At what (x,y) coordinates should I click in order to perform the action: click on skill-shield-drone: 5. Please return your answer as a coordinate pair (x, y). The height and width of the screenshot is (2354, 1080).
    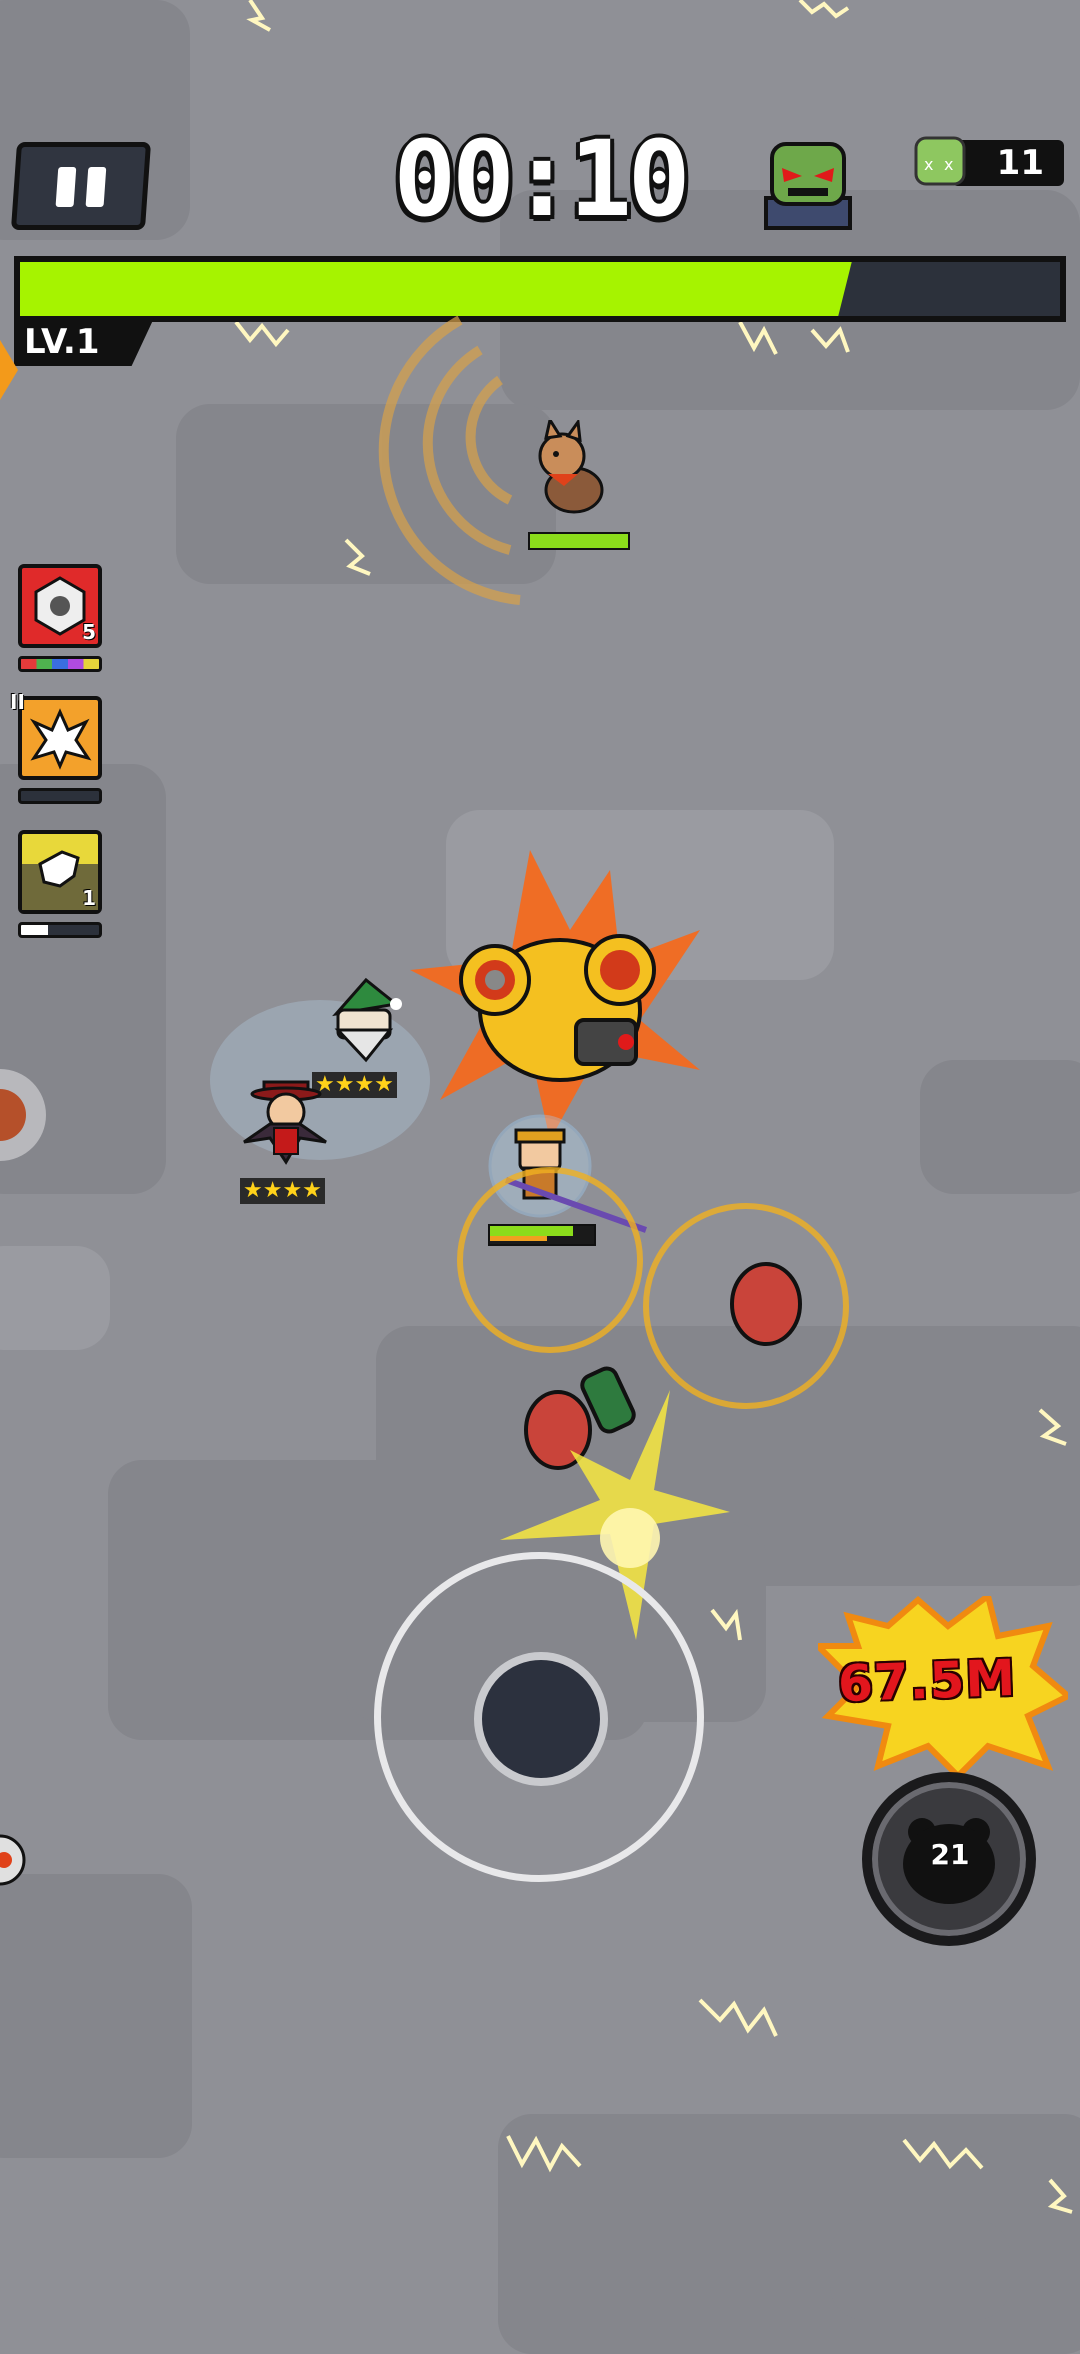
    Looking at the image, I should click on (60, 606).